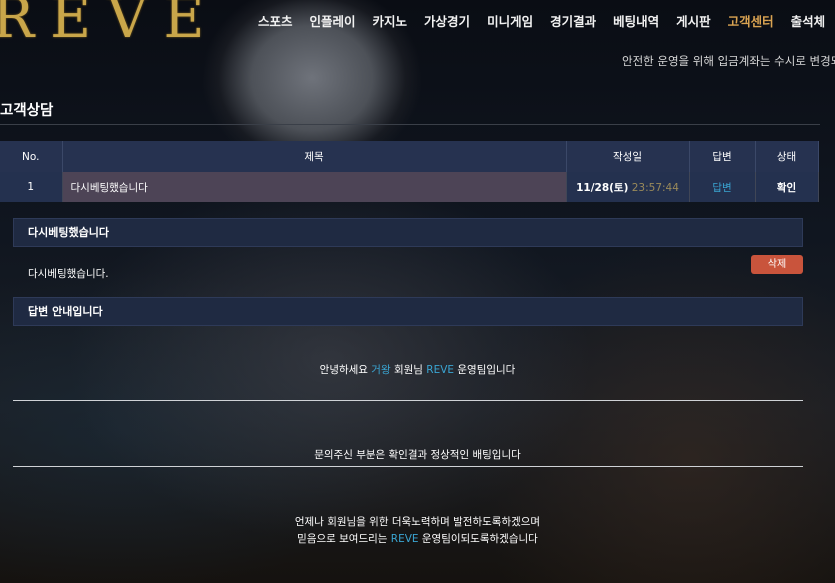 This screenshot has width=835, height=583. I want to click on reply-greeting: 안녕하세요 거왕 회원님 REVE 운영팀입니다, so click(417, 369).